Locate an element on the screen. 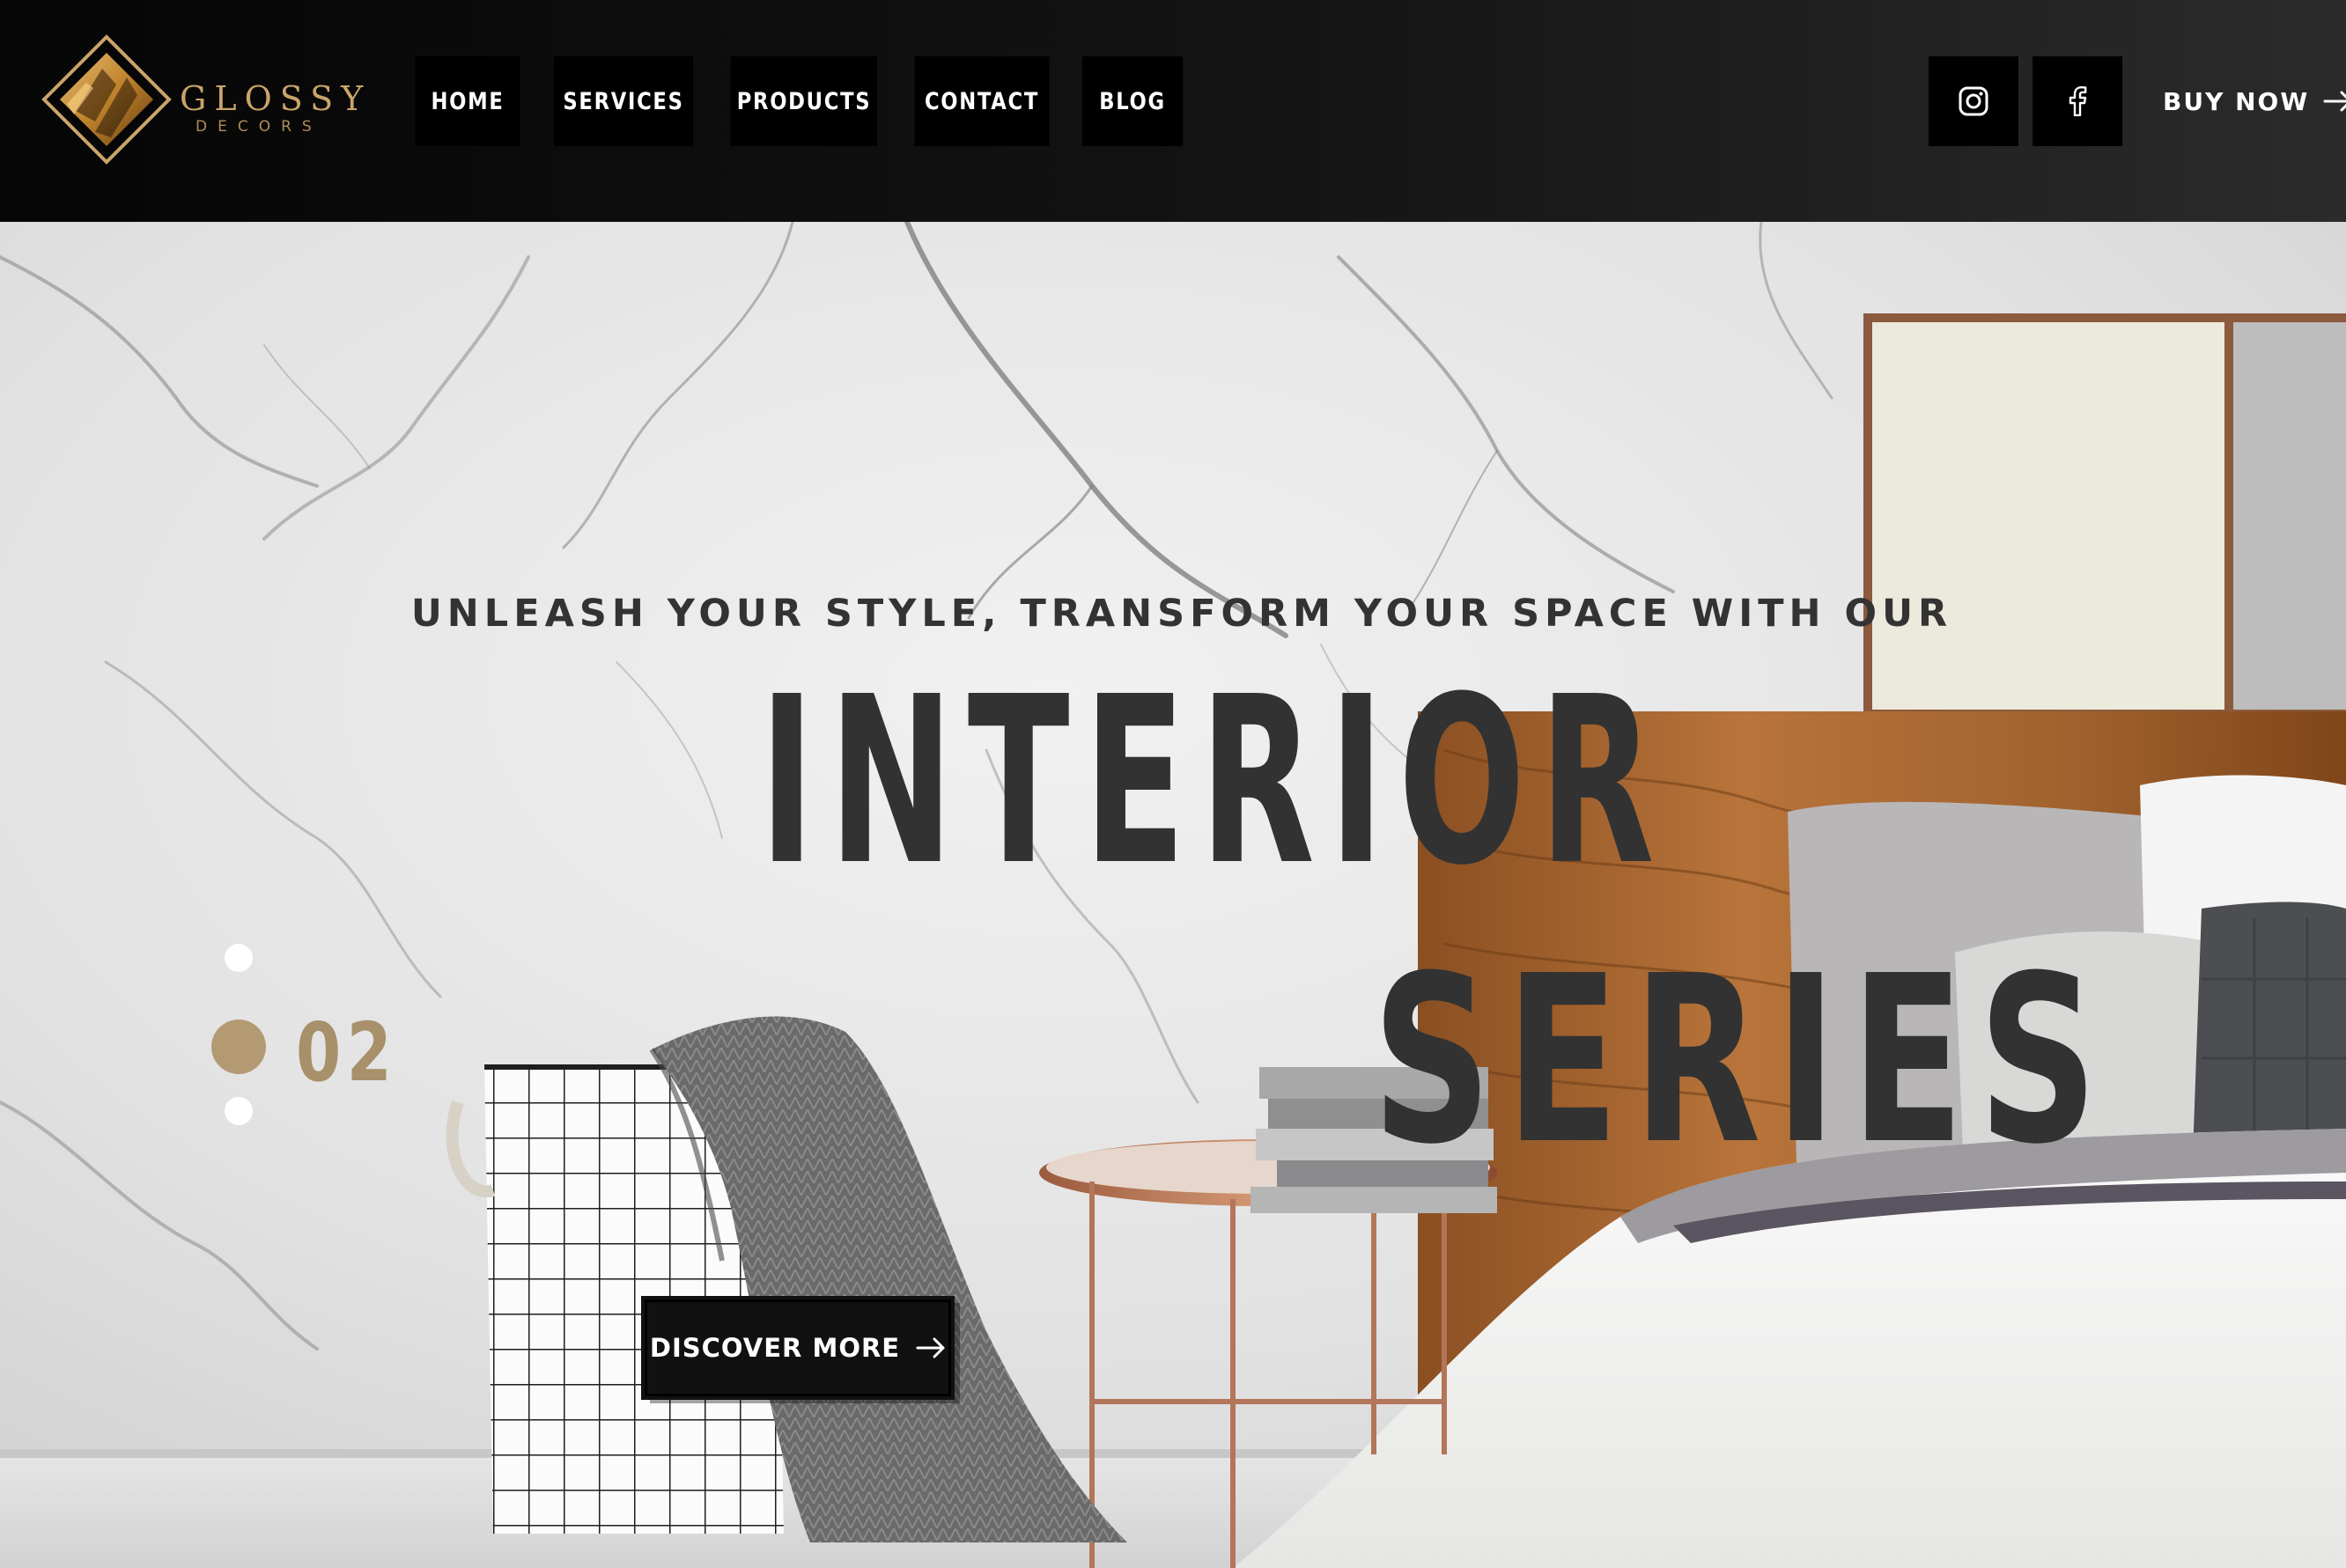  facebook-button is located at coordinates (2077, 101).